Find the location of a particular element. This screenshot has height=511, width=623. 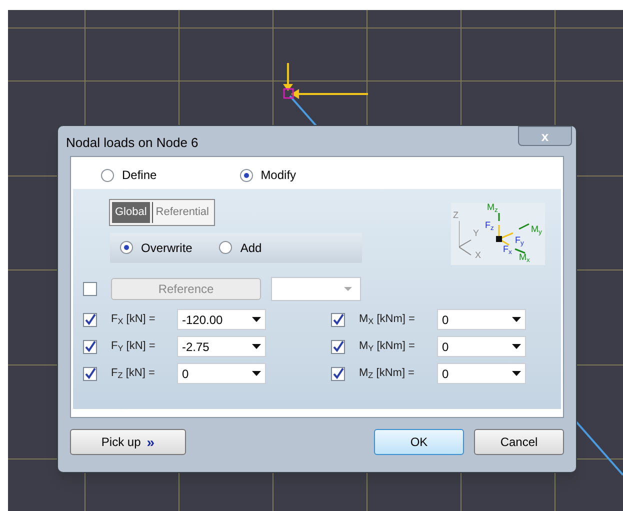

pick-up-button: Pick up » is located at coordinates (128, 442).